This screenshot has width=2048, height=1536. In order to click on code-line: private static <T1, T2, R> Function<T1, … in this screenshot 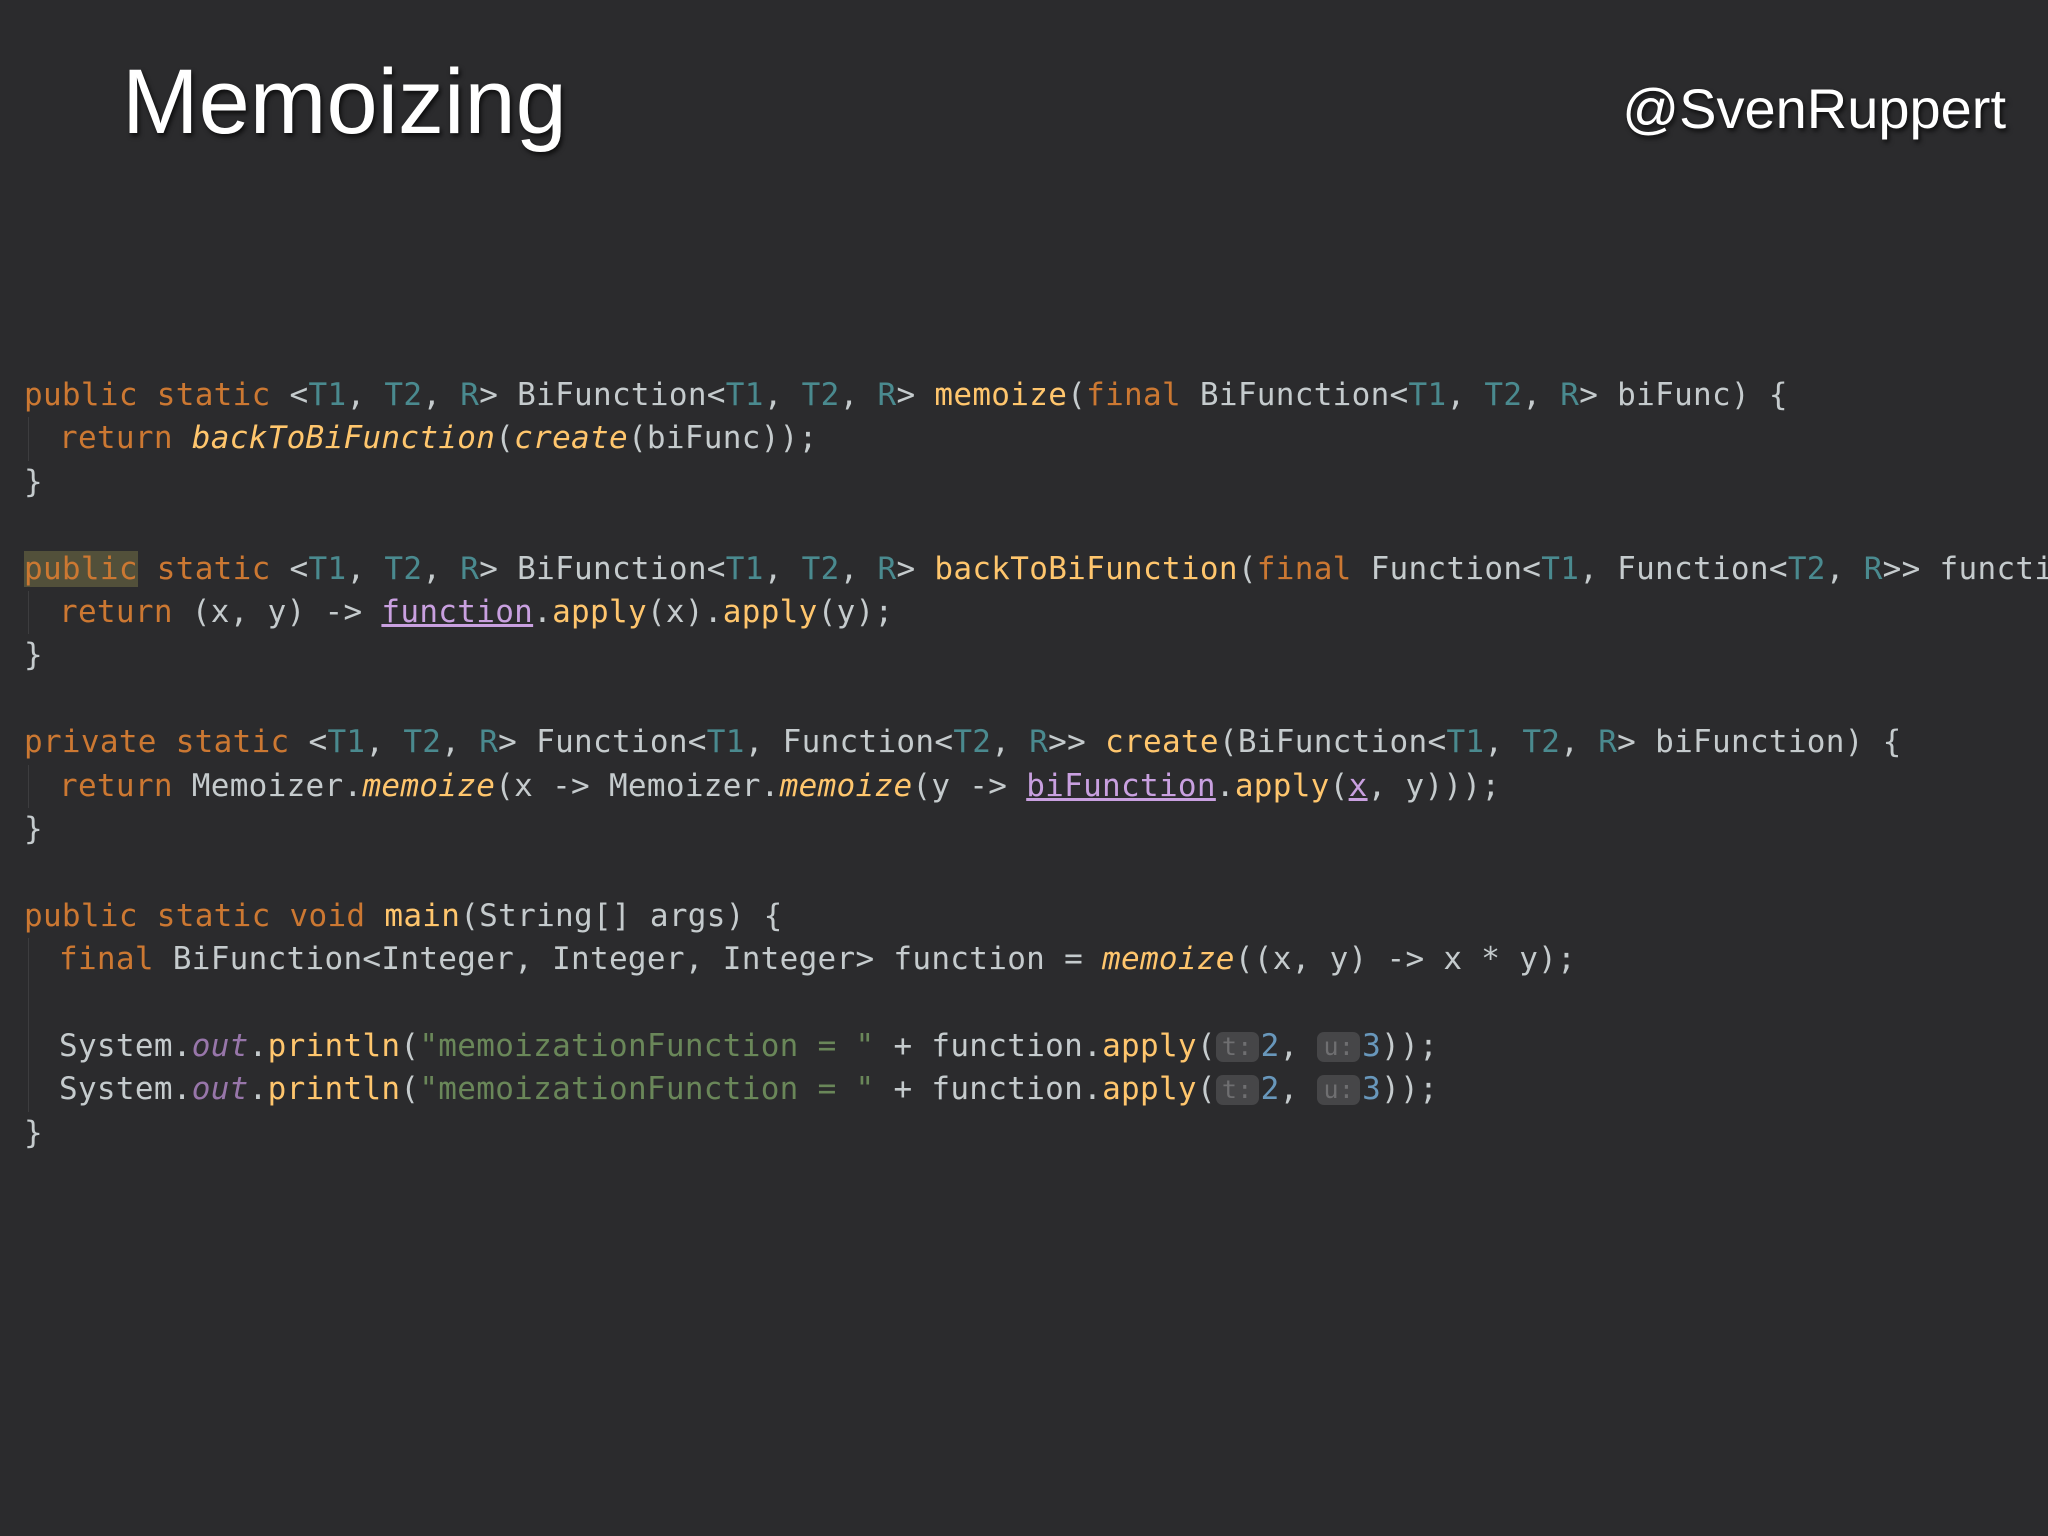, I will do `click(1029, 742)`.